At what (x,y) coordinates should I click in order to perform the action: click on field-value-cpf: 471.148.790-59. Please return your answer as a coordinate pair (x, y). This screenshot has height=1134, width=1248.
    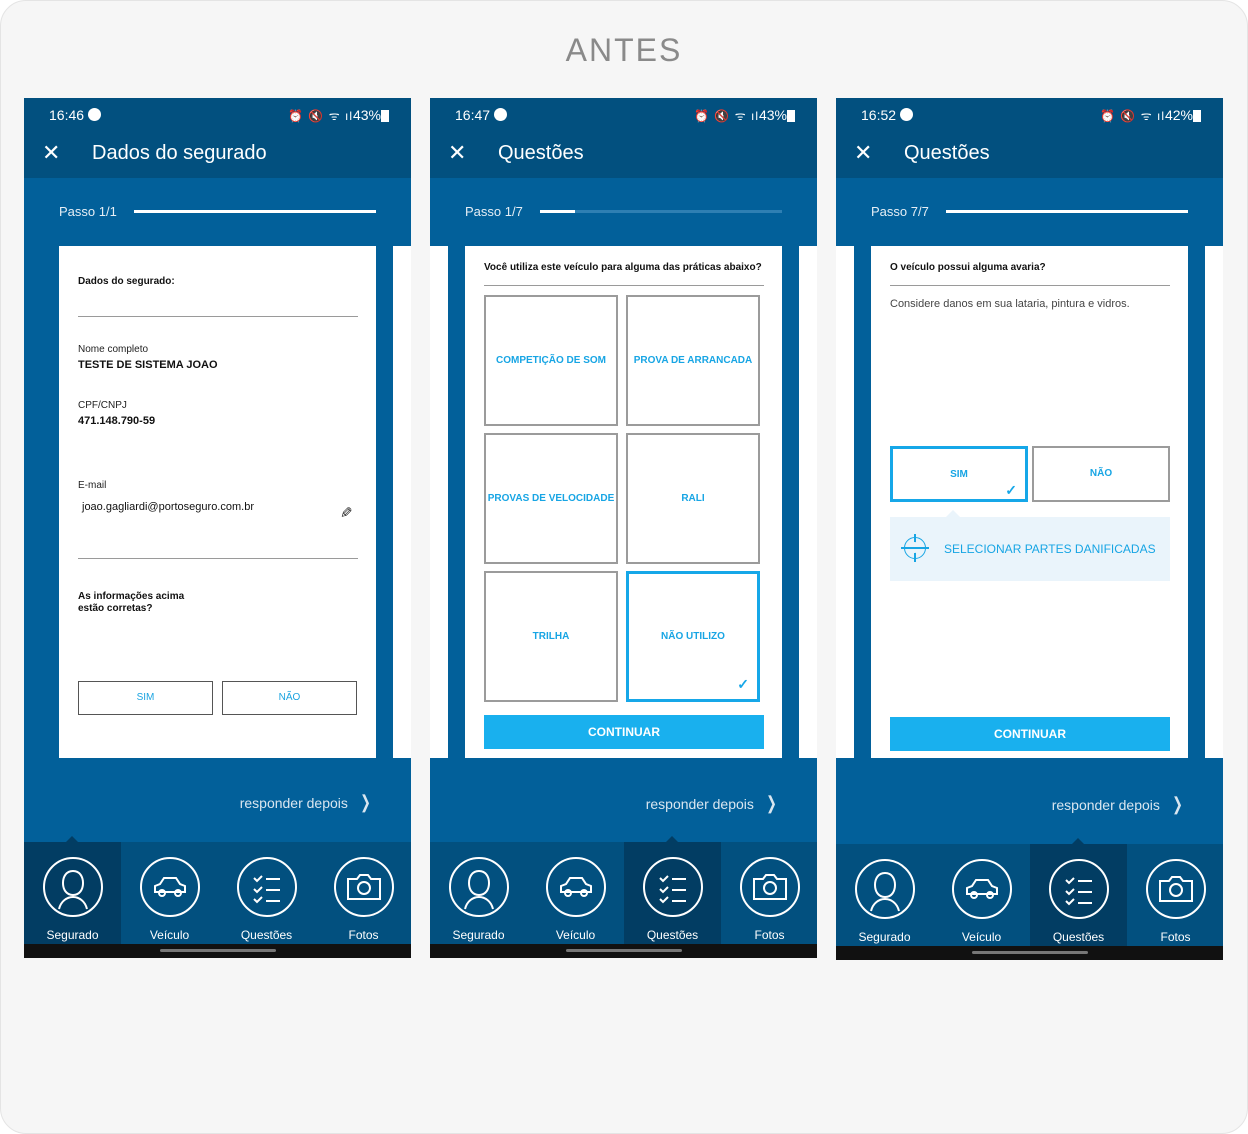
    Looking at the image, I should click on (117, 421).